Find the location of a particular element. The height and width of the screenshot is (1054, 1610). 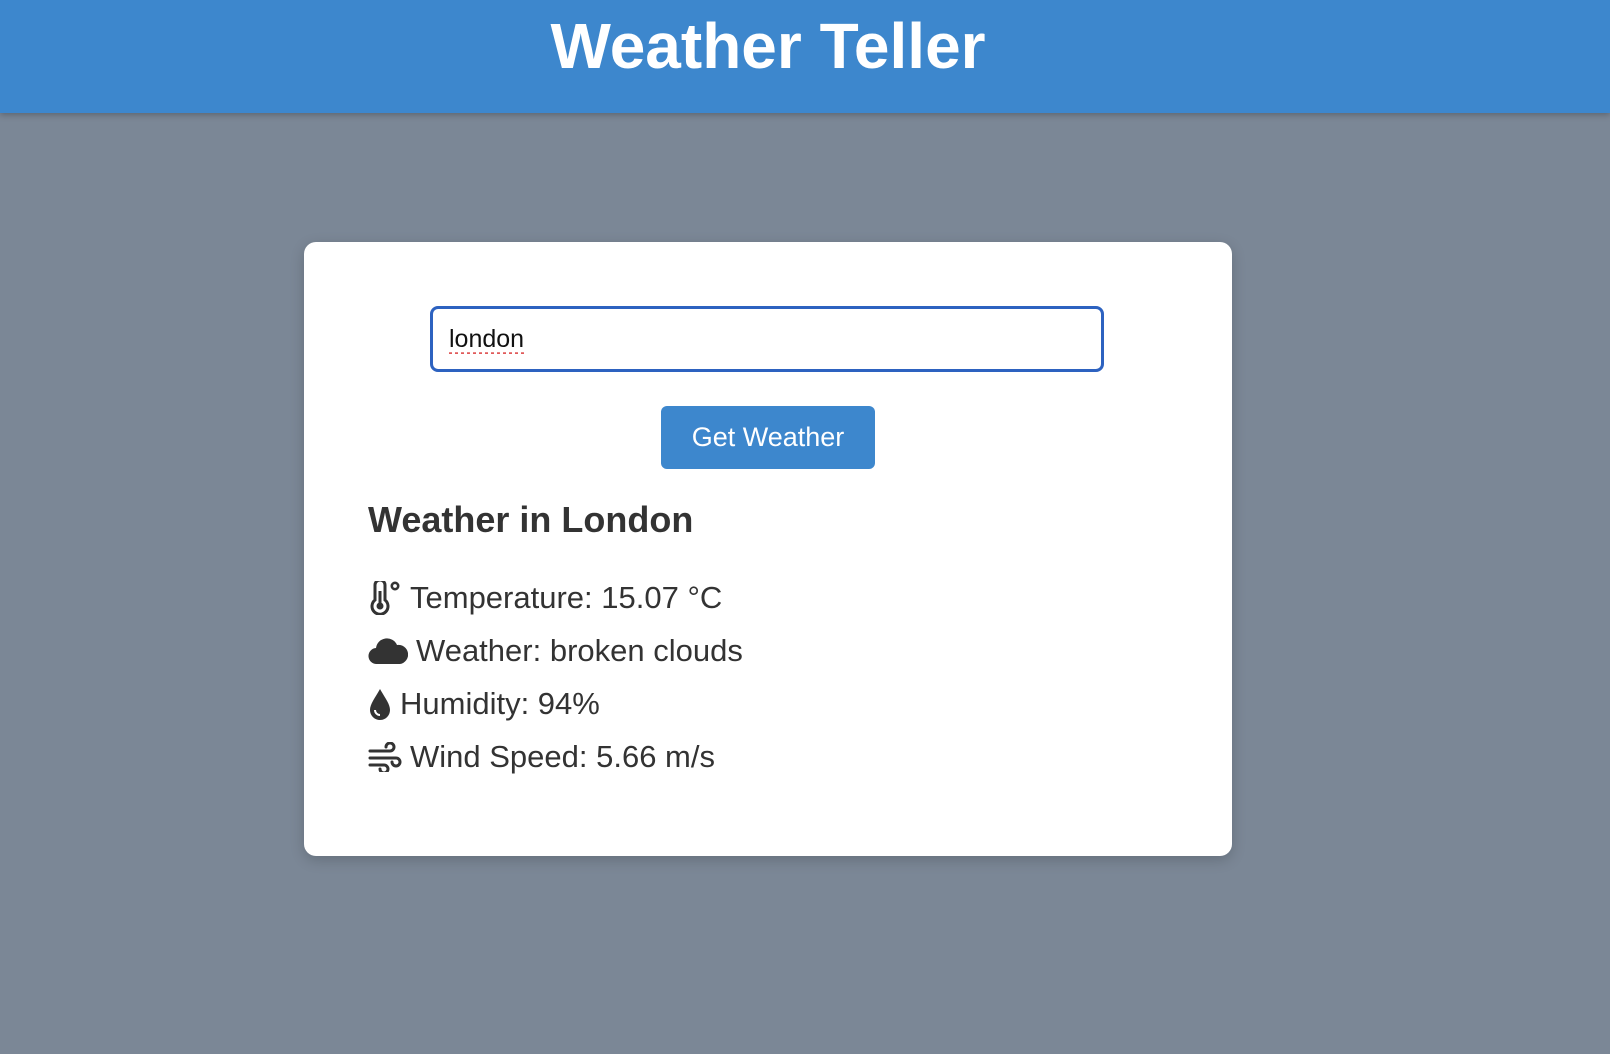

temperature-row: Temperature: 15.07 °C is located at coordinates (545, 598).